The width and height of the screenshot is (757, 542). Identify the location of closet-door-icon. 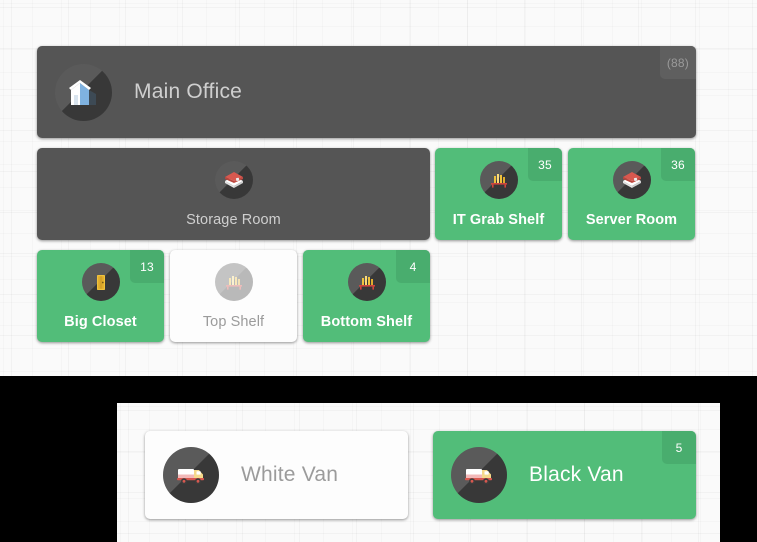
(100, 281).